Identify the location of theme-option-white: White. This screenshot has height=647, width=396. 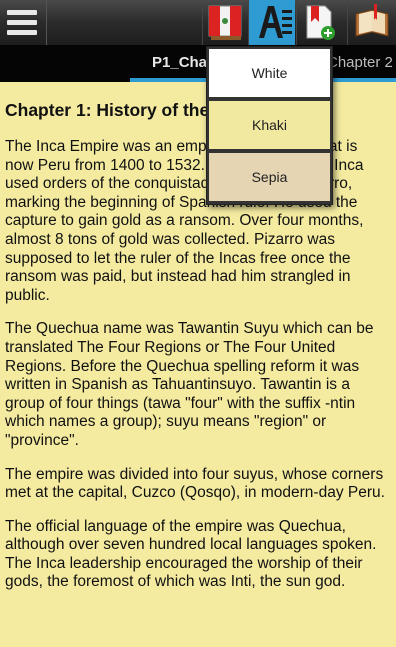
(269, 73).